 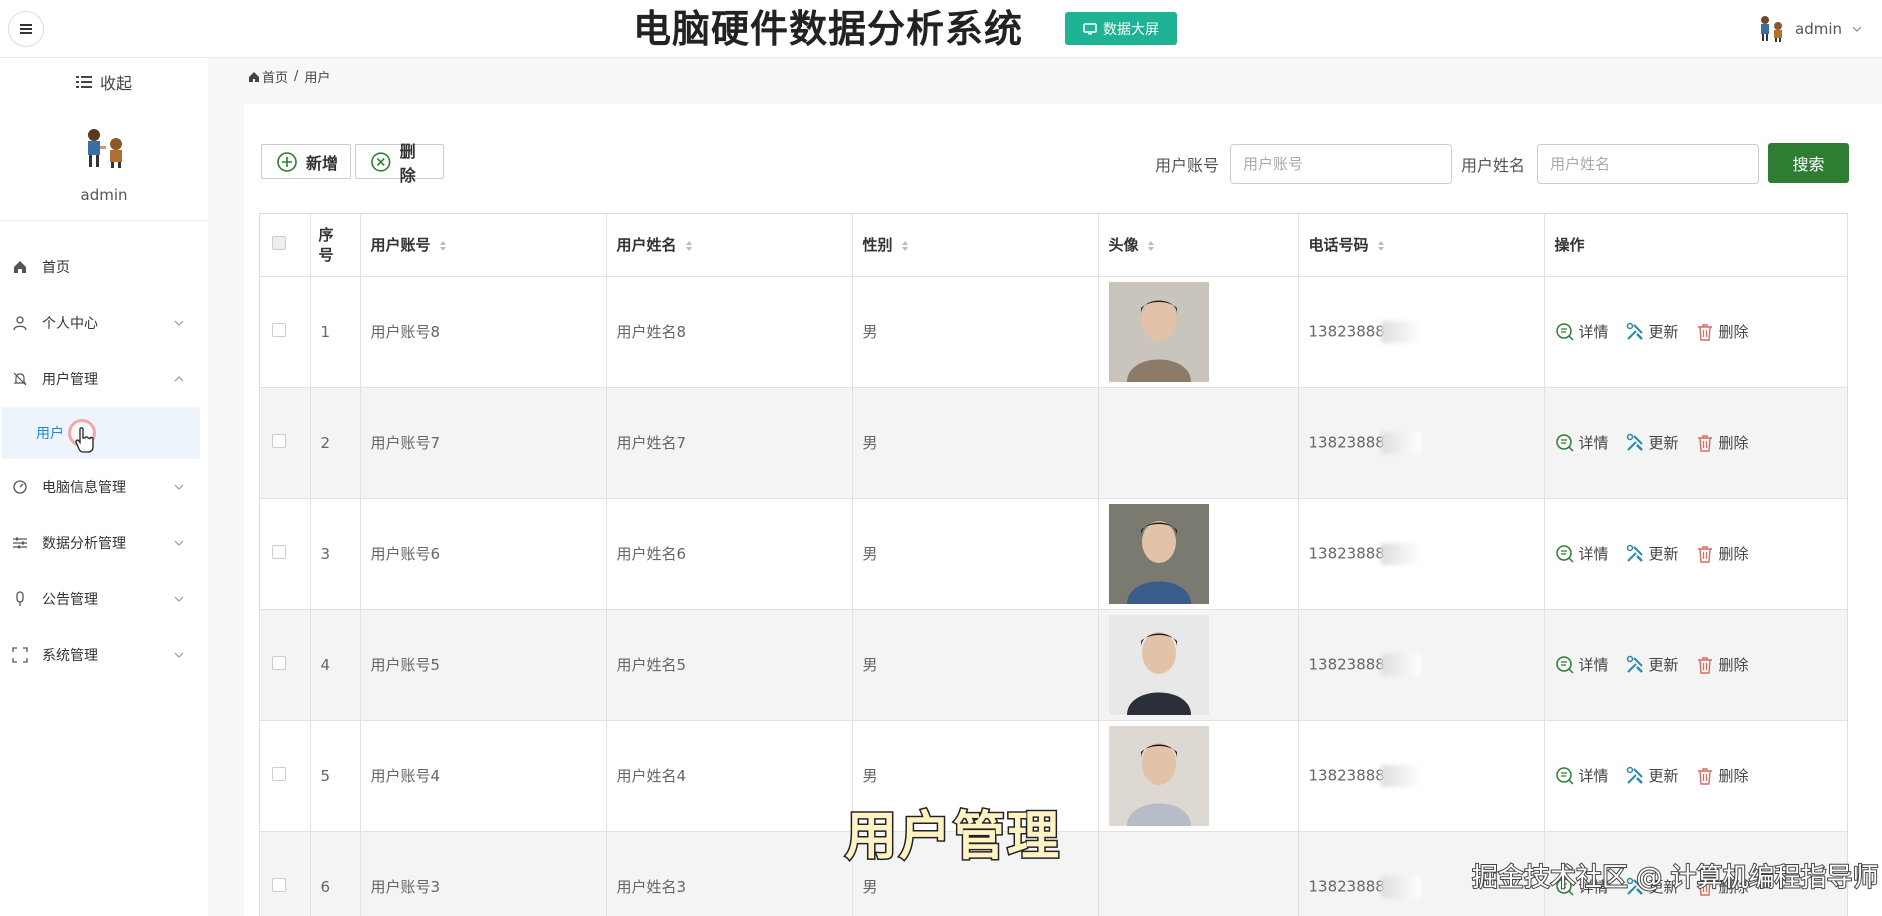 What do you see at coordinates (1198, 245) in the screenshot?
I see `column-header-avatar: 头像` at bounding box center [1198, 245].